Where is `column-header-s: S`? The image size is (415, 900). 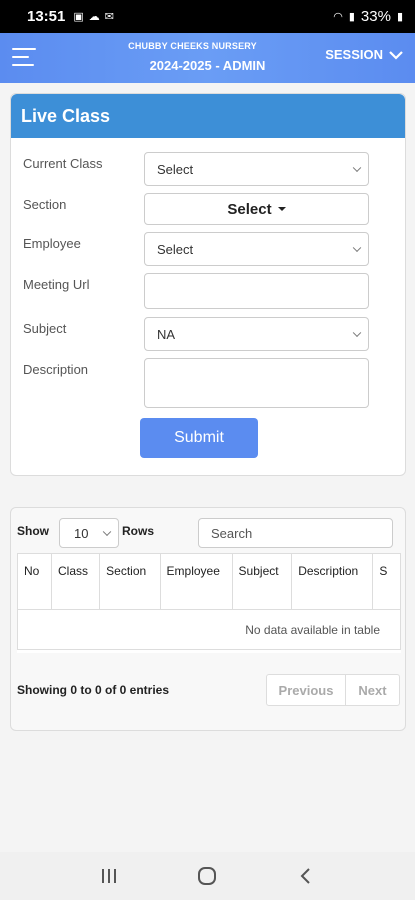 column-header-s: S is located at coordinates (386, 581).